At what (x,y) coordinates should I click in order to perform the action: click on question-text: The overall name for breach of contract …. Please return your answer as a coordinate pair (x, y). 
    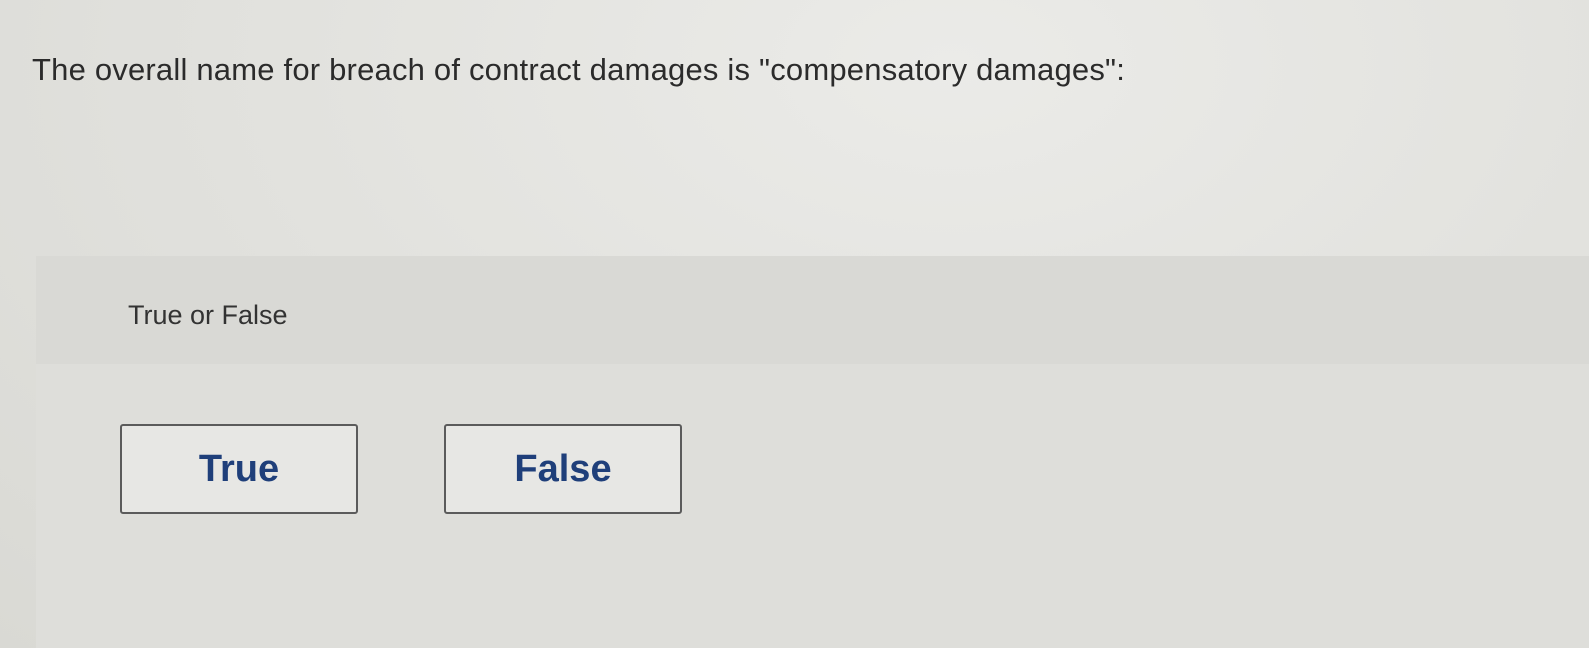
    Looking at the image, I should click on (579, 69).